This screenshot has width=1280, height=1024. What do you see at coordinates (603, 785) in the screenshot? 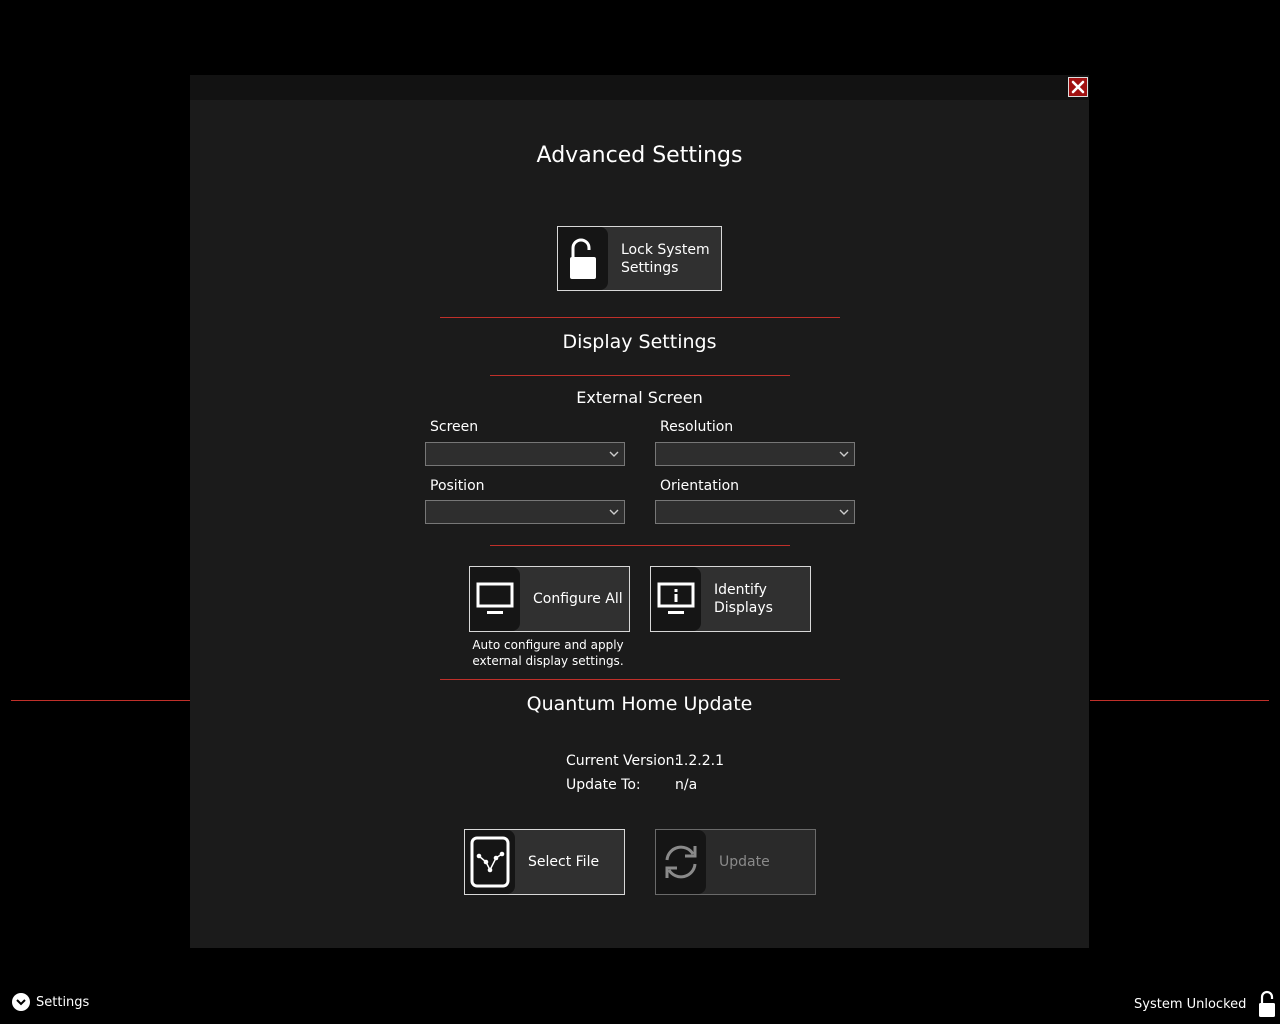
I see `update-to-label: Update To:` at bounding box center [603, 785].